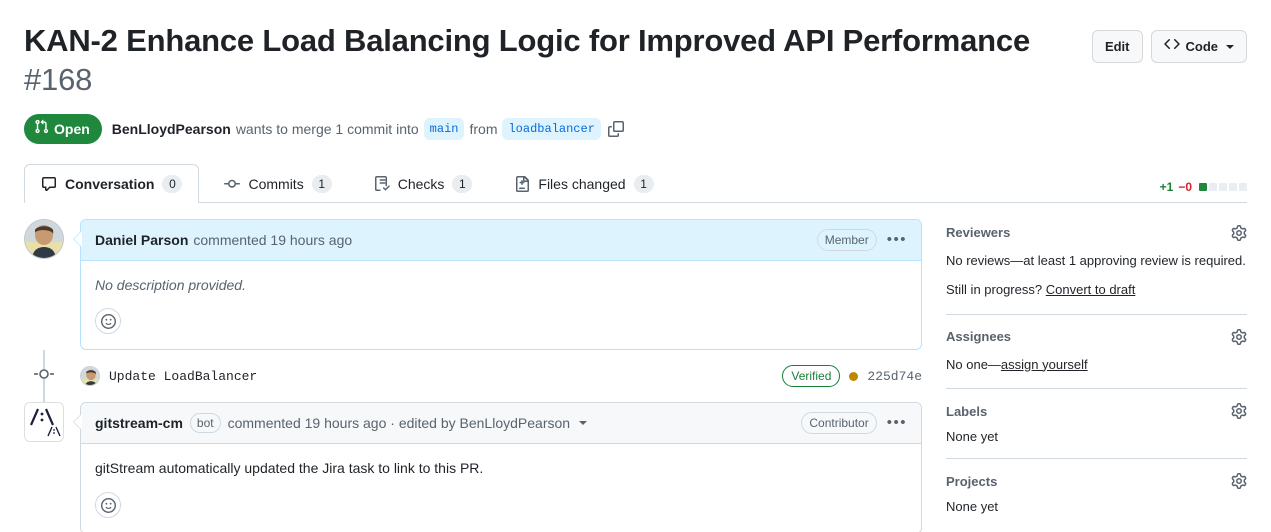  I want to click on sidebar-labels-value: None yet, so click(972, 436).